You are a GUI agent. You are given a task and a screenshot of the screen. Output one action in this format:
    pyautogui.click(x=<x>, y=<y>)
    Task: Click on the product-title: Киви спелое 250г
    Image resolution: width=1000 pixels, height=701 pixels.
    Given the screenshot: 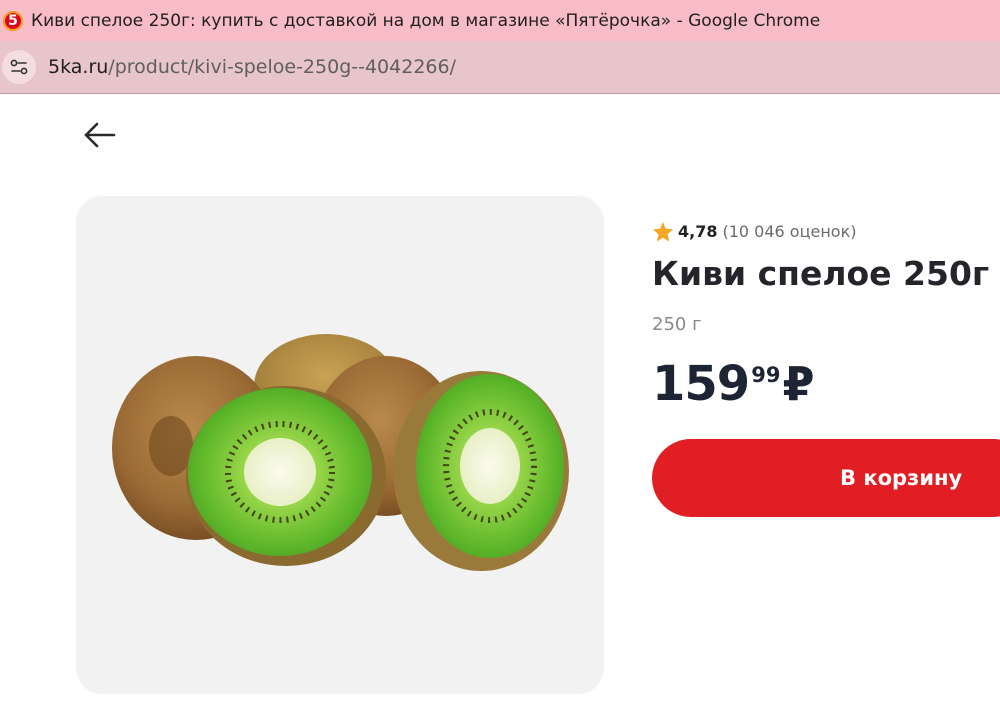 What is the action you would take?
    pyautogui.click(x=821, y=273)
    